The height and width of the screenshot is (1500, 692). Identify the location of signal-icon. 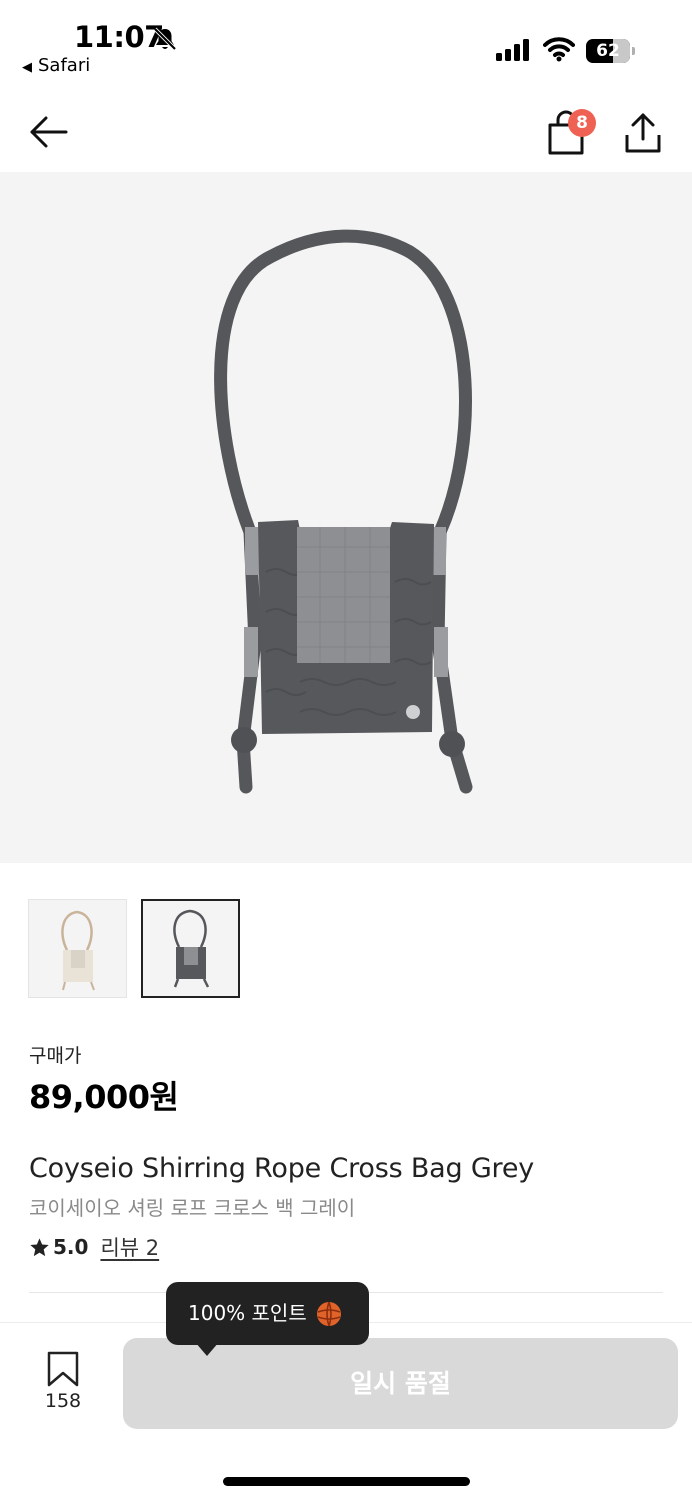
(512, 50).